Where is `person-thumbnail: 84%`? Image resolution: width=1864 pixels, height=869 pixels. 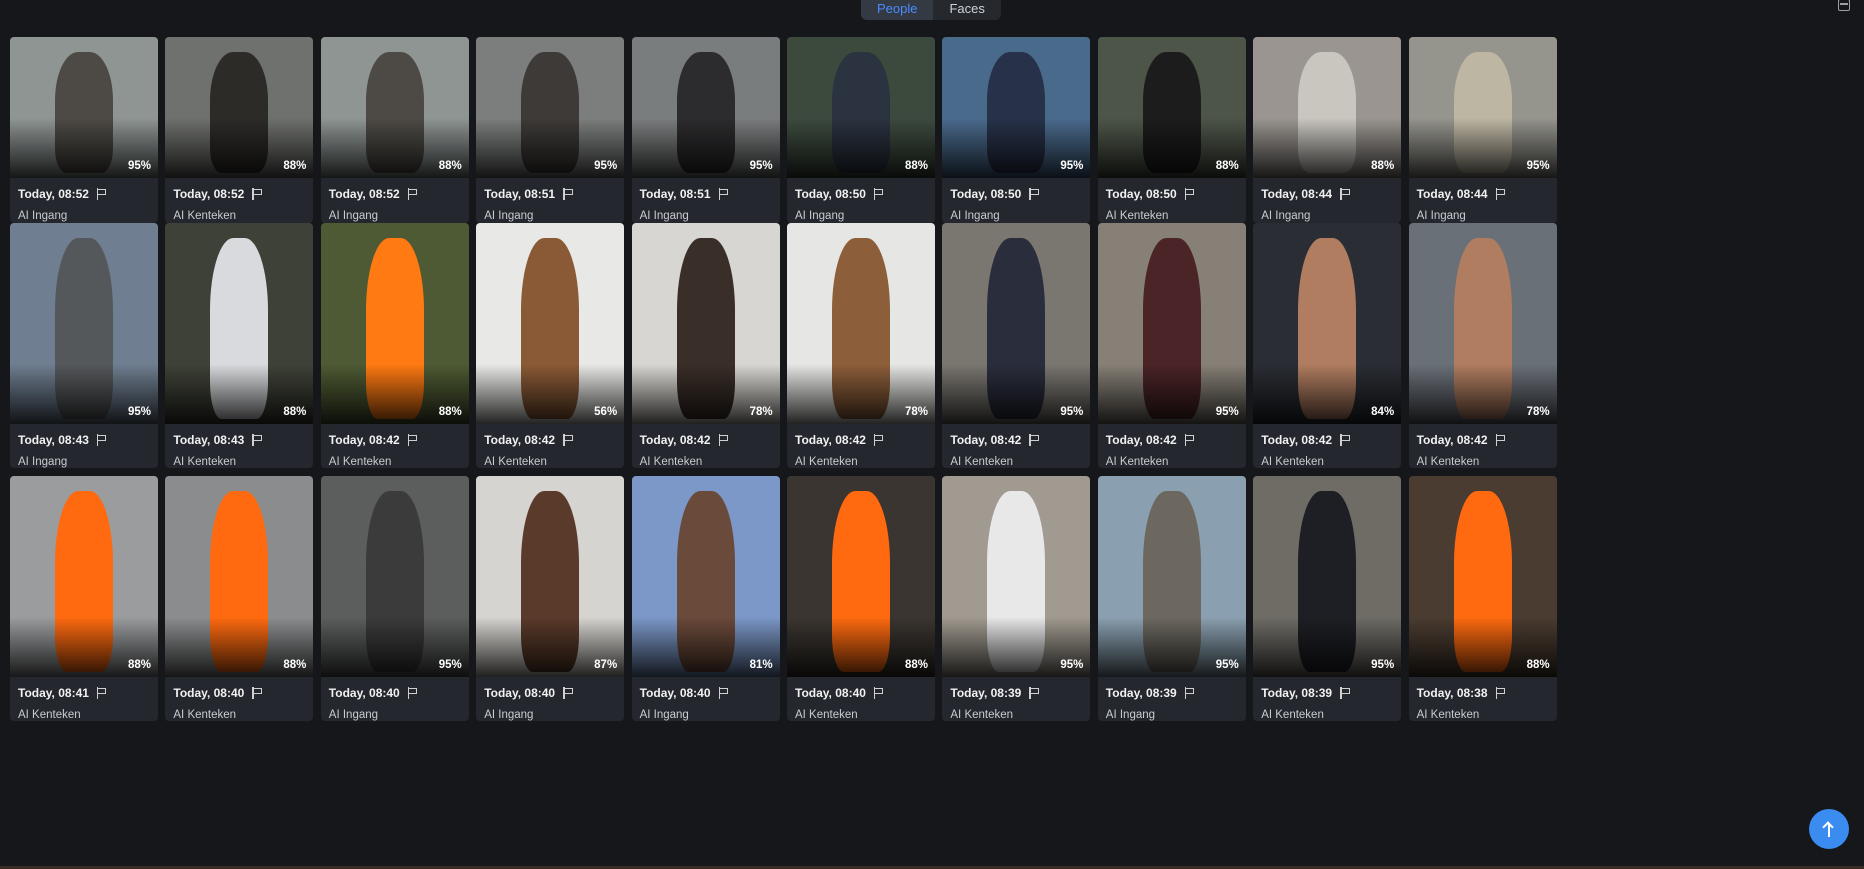 person-thumbnail: 84% is located at coordinates (1327, 323).